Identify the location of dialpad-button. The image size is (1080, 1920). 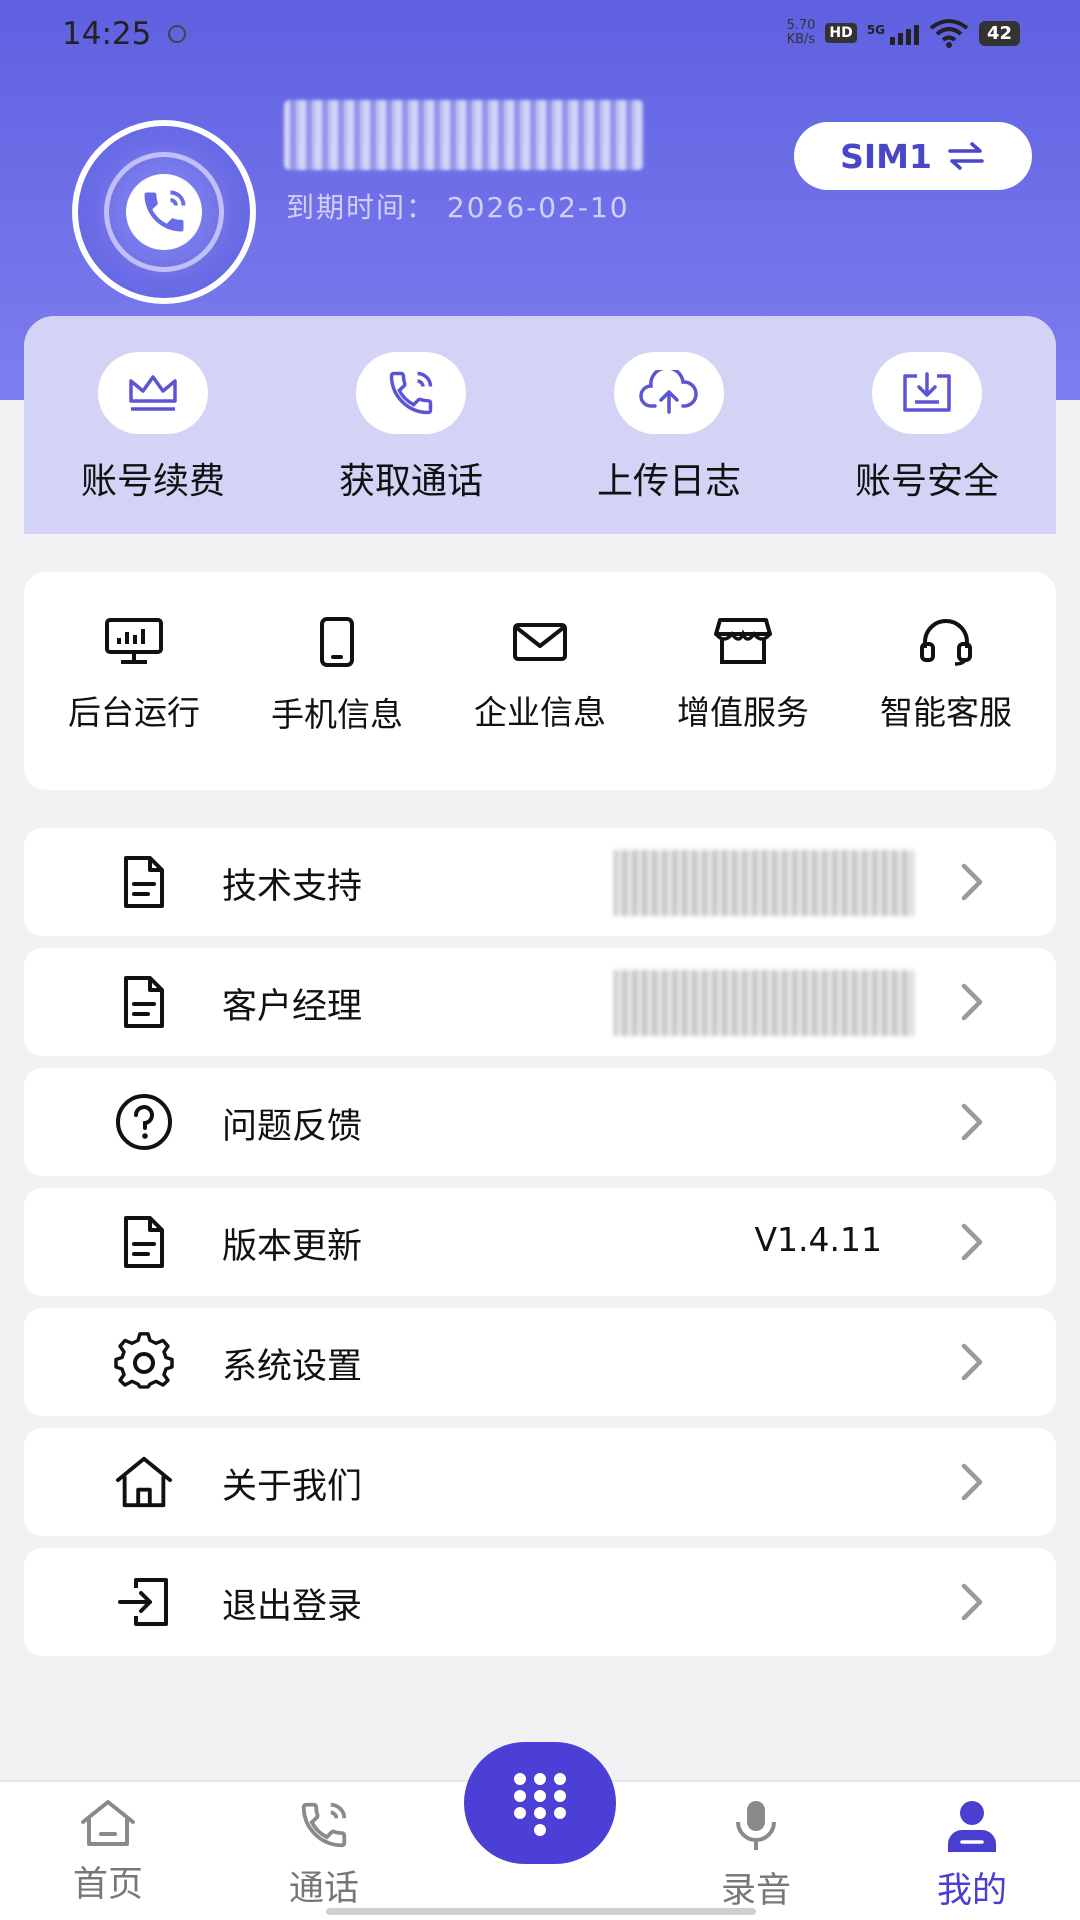
(540, 1803).